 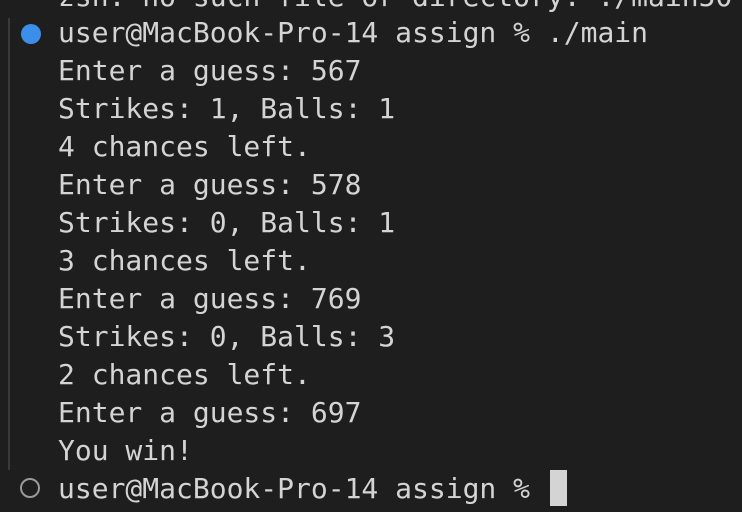 What do you see at coordinates (210, 184) in the screenshot?
I see `terminal-output-line: Enter a guess: 578` at bounding box center [210, 184].